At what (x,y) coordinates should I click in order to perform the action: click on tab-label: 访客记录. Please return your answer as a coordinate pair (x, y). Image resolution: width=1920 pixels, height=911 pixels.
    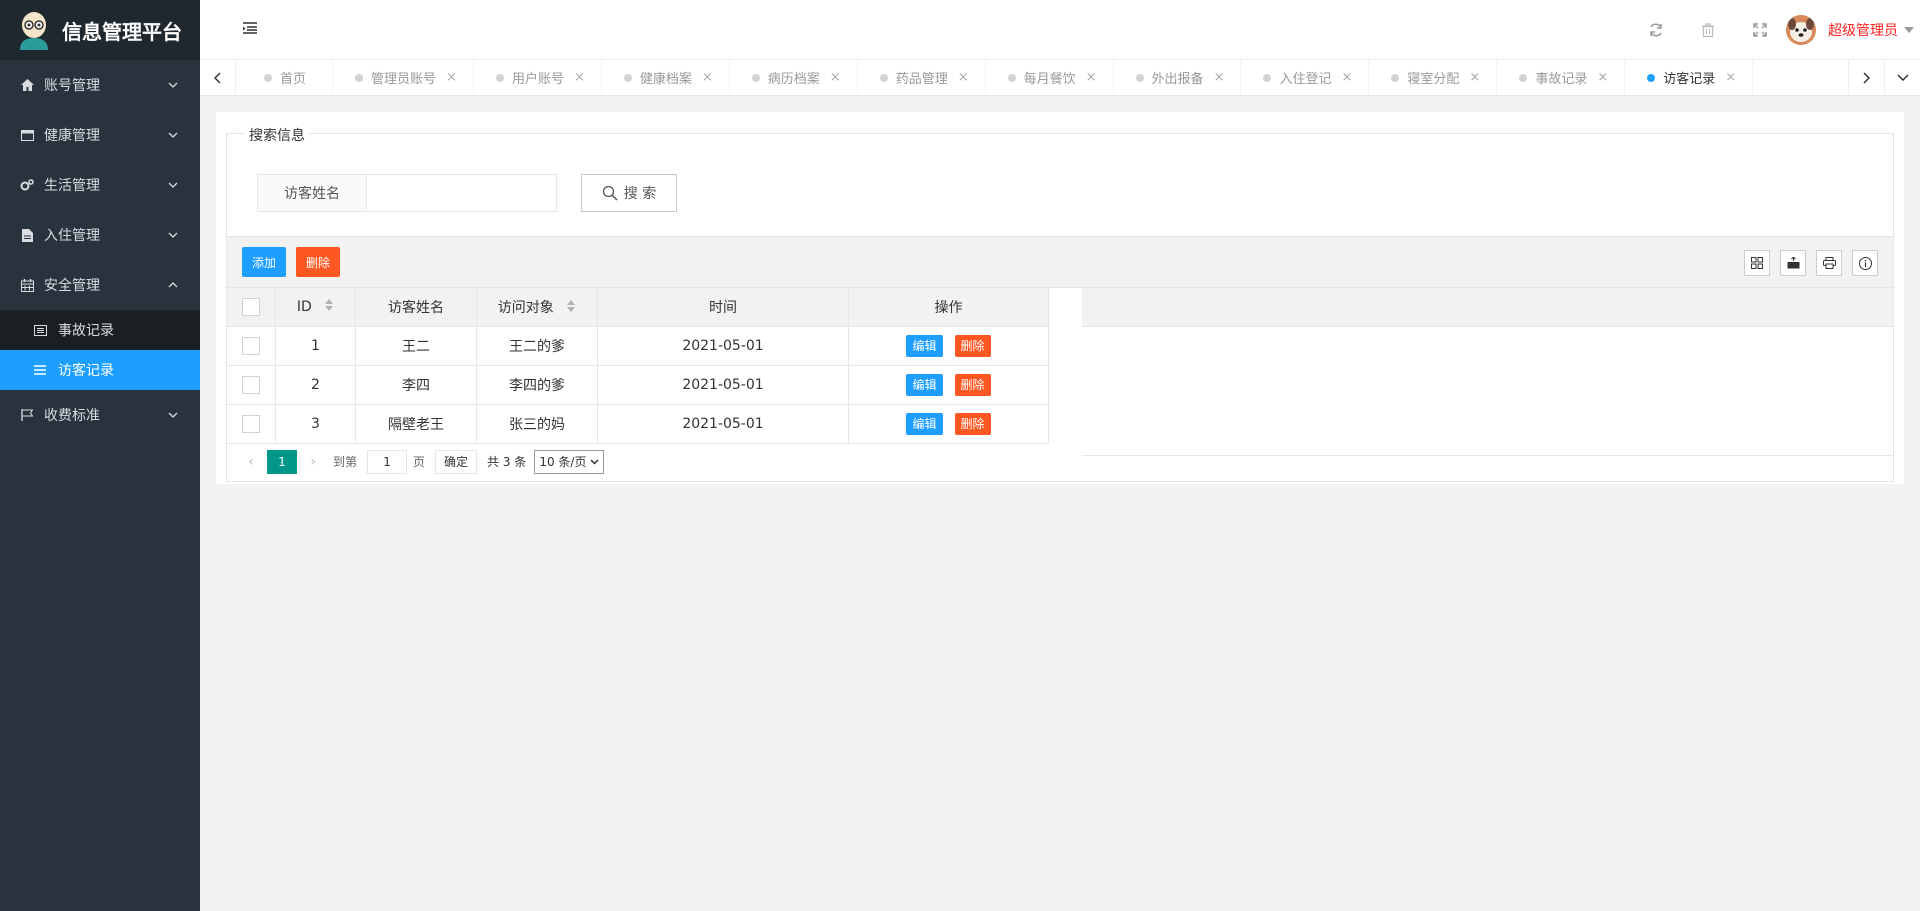
    Looking at the image, I should click on (1689, 79).